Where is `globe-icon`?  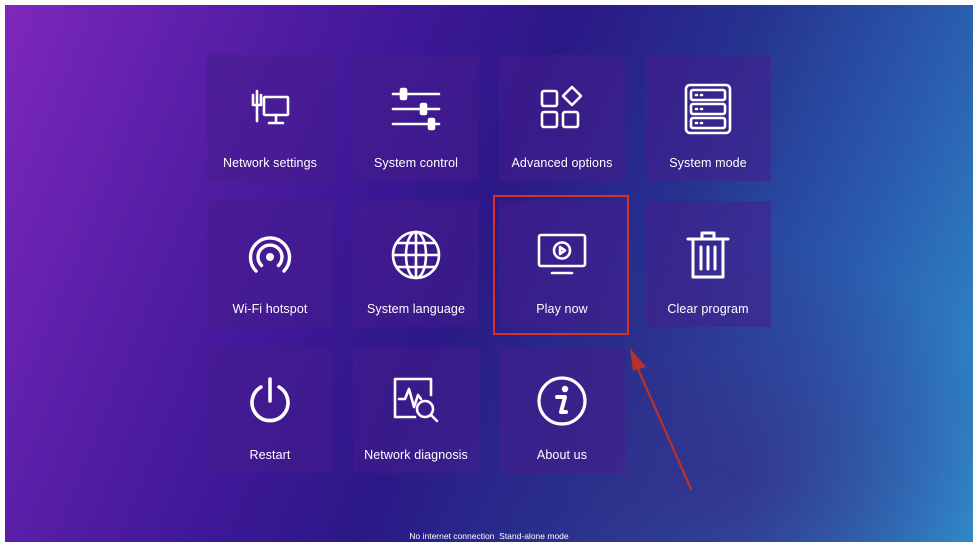
globe-icon is located at coordinates (416, 255).